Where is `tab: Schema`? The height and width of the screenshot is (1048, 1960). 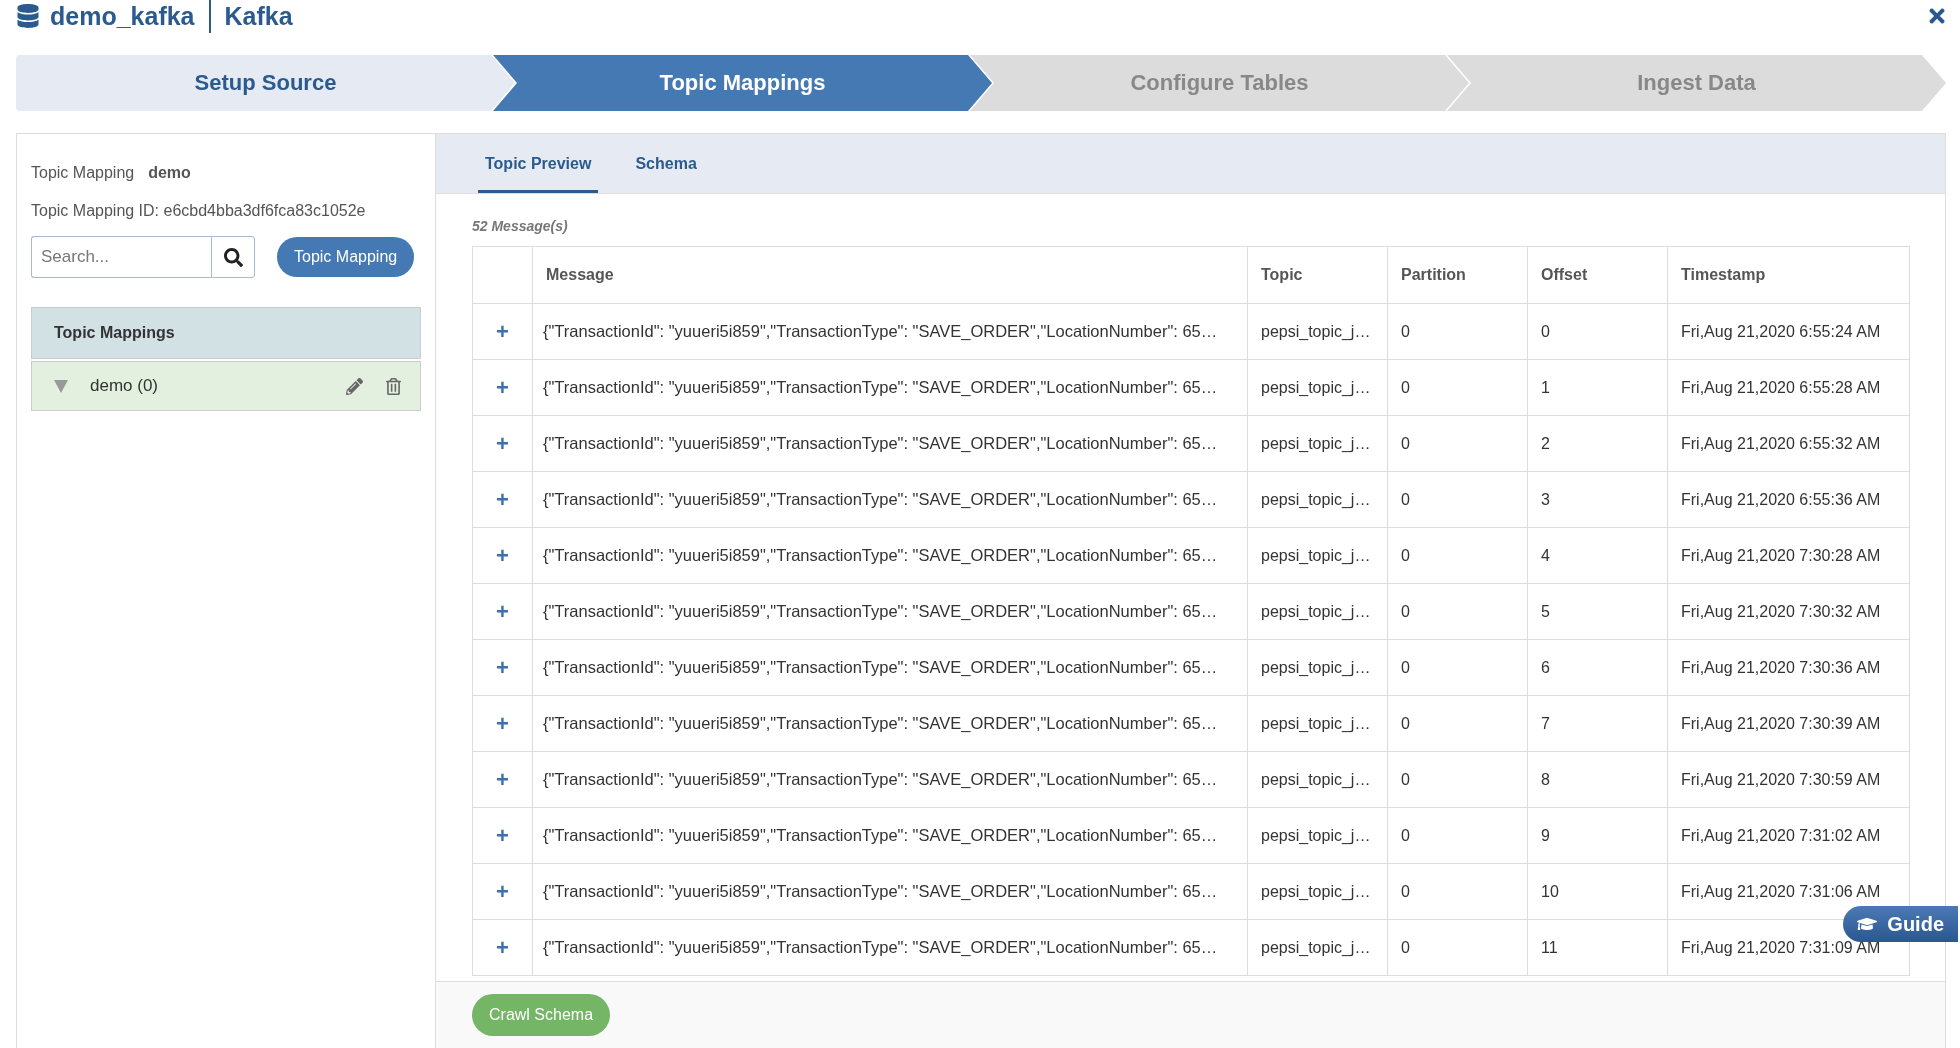 tab: Schema is located at coordinates (666, 163).